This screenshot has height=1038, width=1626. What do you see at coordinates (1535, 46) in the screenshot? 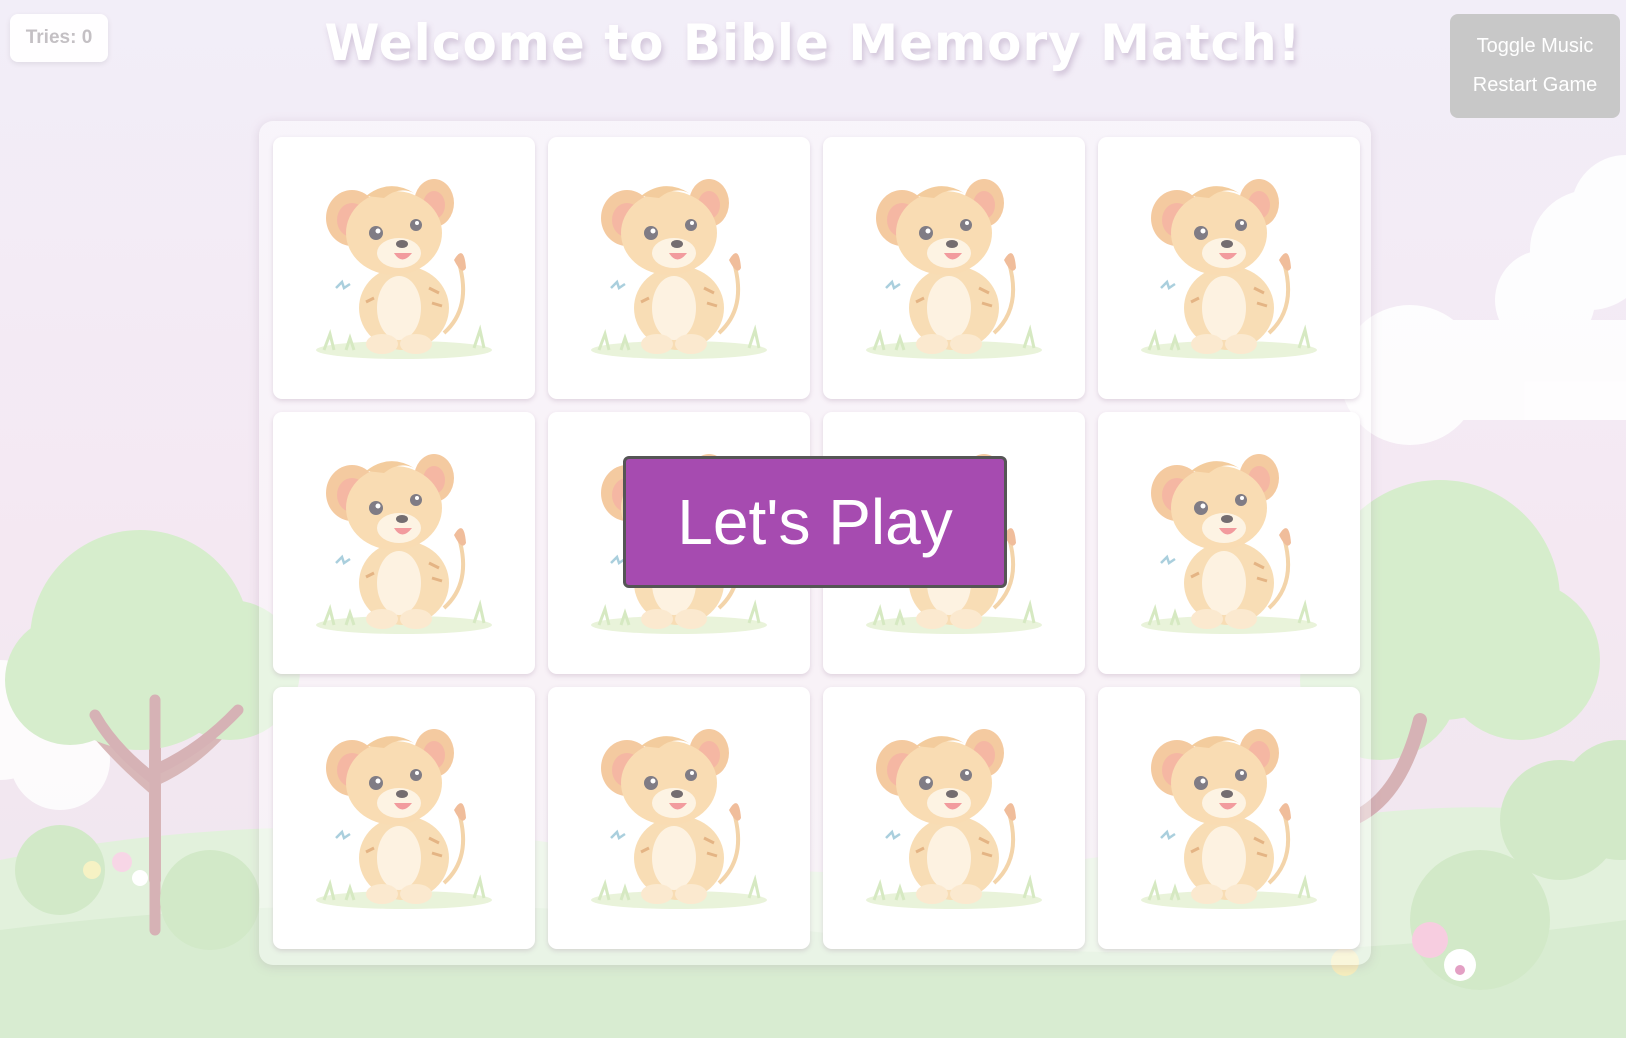
I see `toggle-music-button: Toggle Music` at bounding box center [1535, 46].